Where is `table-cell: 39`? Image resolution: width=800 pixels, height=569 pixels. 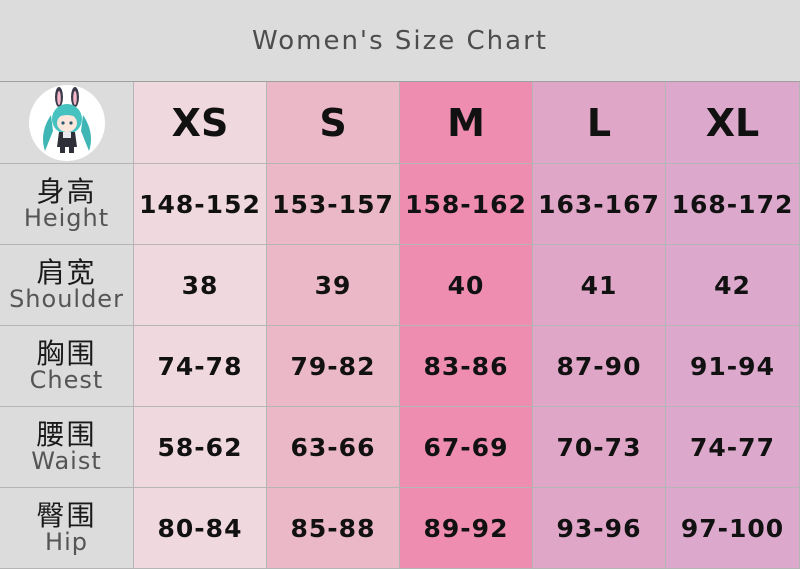
table-cell: 39 is located at coordinates (333, 285).